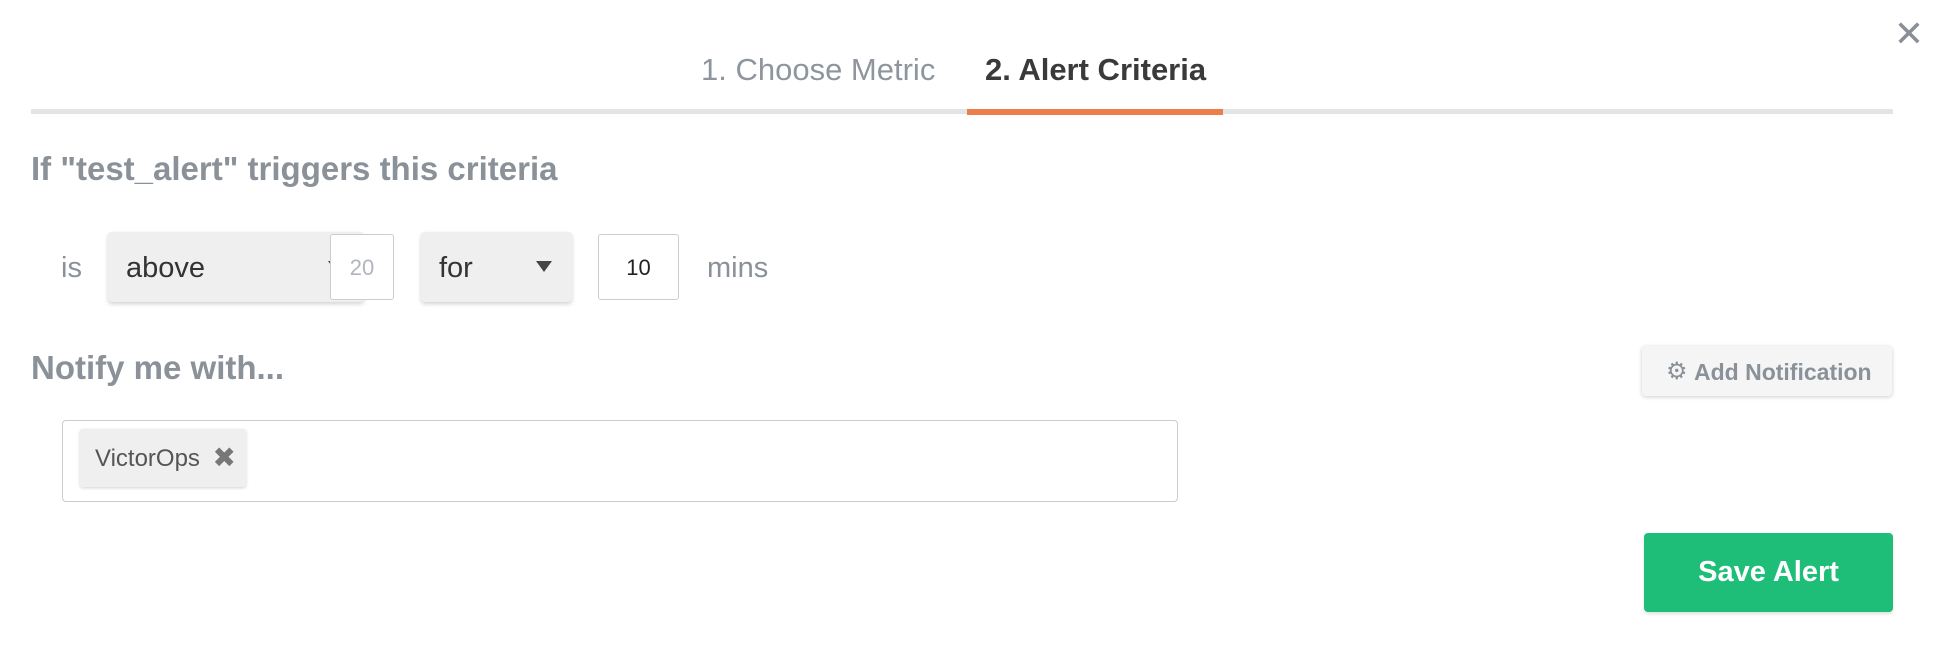 Image resolution: width=1938 pixels, height=656 pixels. Describe the element at coordinates (236, 267) in the screenshot. I see `comparison-select: above` at that location.